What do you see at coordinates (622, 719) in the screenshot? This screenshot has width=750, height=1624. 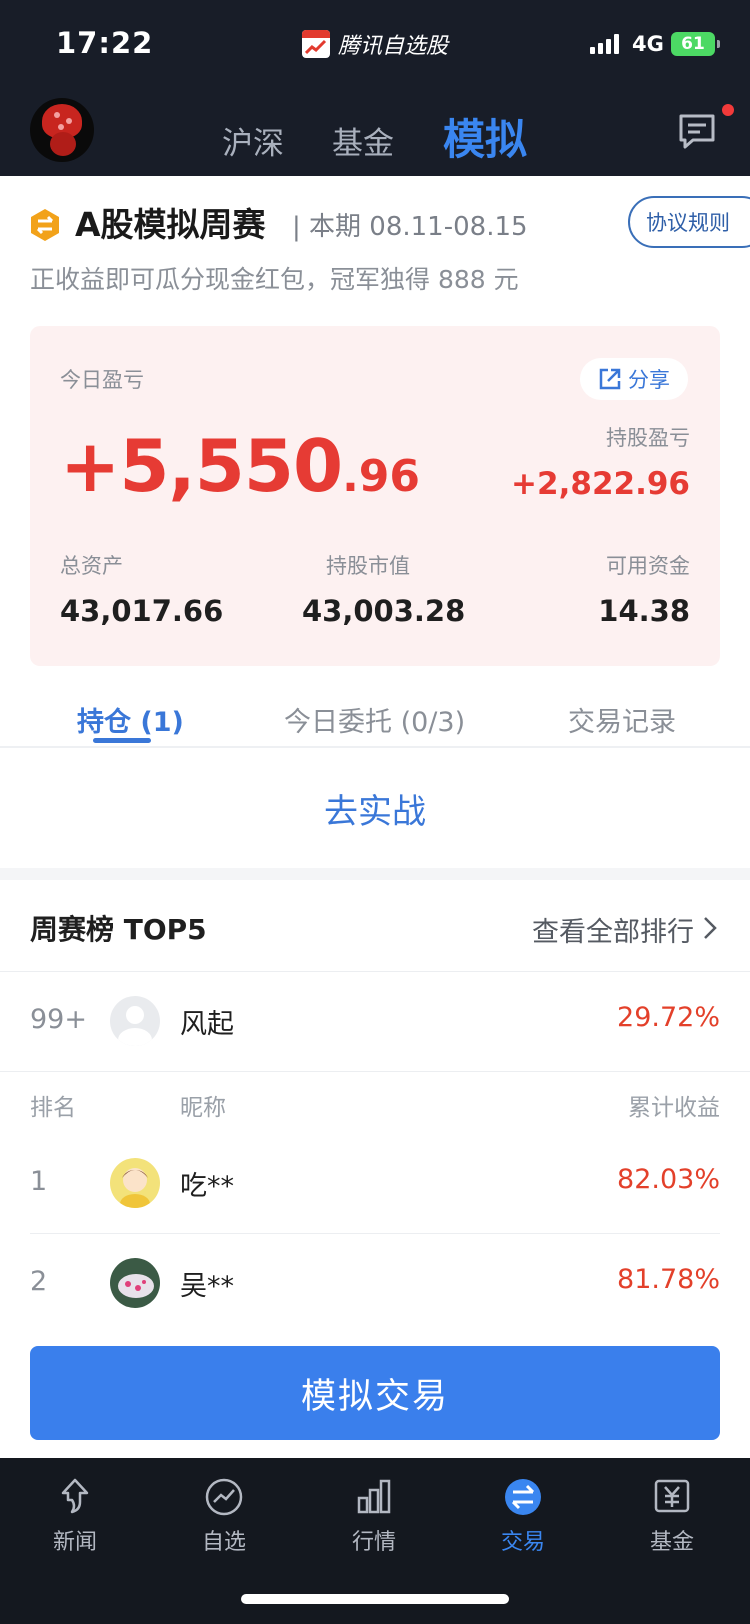 I see `tab-trade-records: 交易记录` at bounding box center [622, 719].